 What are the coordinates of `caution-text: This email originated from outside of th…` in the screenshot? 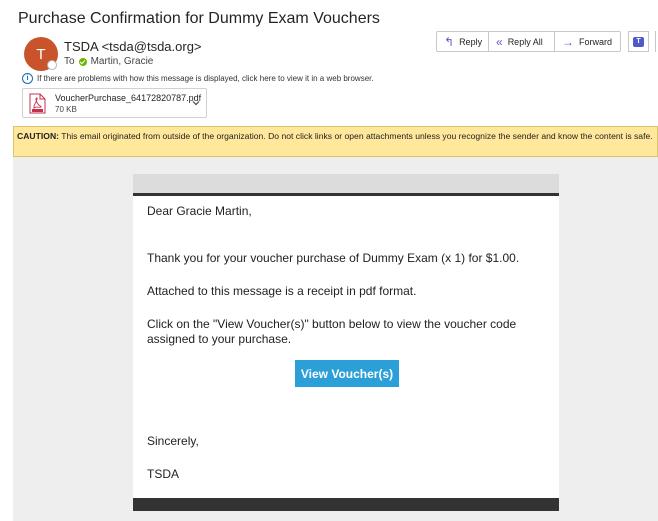 It's located at (356, 136).